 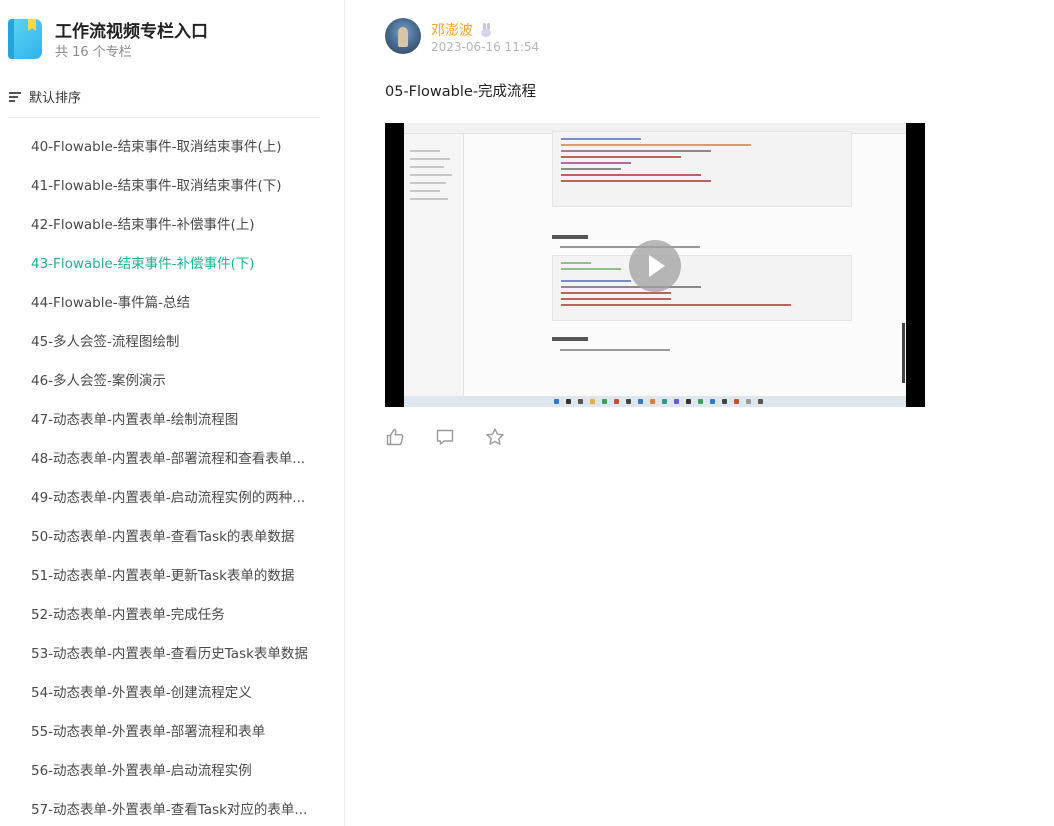 What do you see at coordinates (172, 576) in the screenshot?
I see `article-item: 51-动态表单-内置表单-更新Task表单的数据` at bounding box center [172, 576].